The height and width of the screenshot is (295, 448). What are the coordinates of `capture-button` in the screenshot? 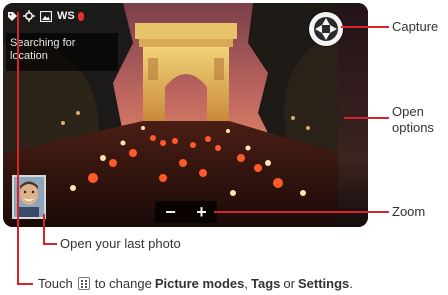 It's located at (326, 29).